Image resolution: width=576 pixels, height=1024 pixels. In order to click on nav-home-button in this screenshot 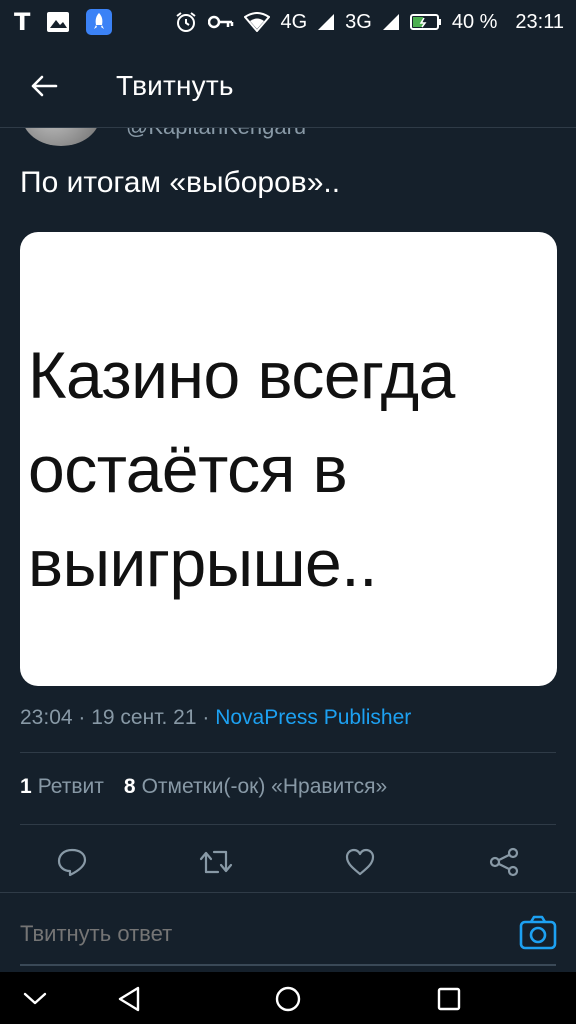, I will do `click(288, 999)`.